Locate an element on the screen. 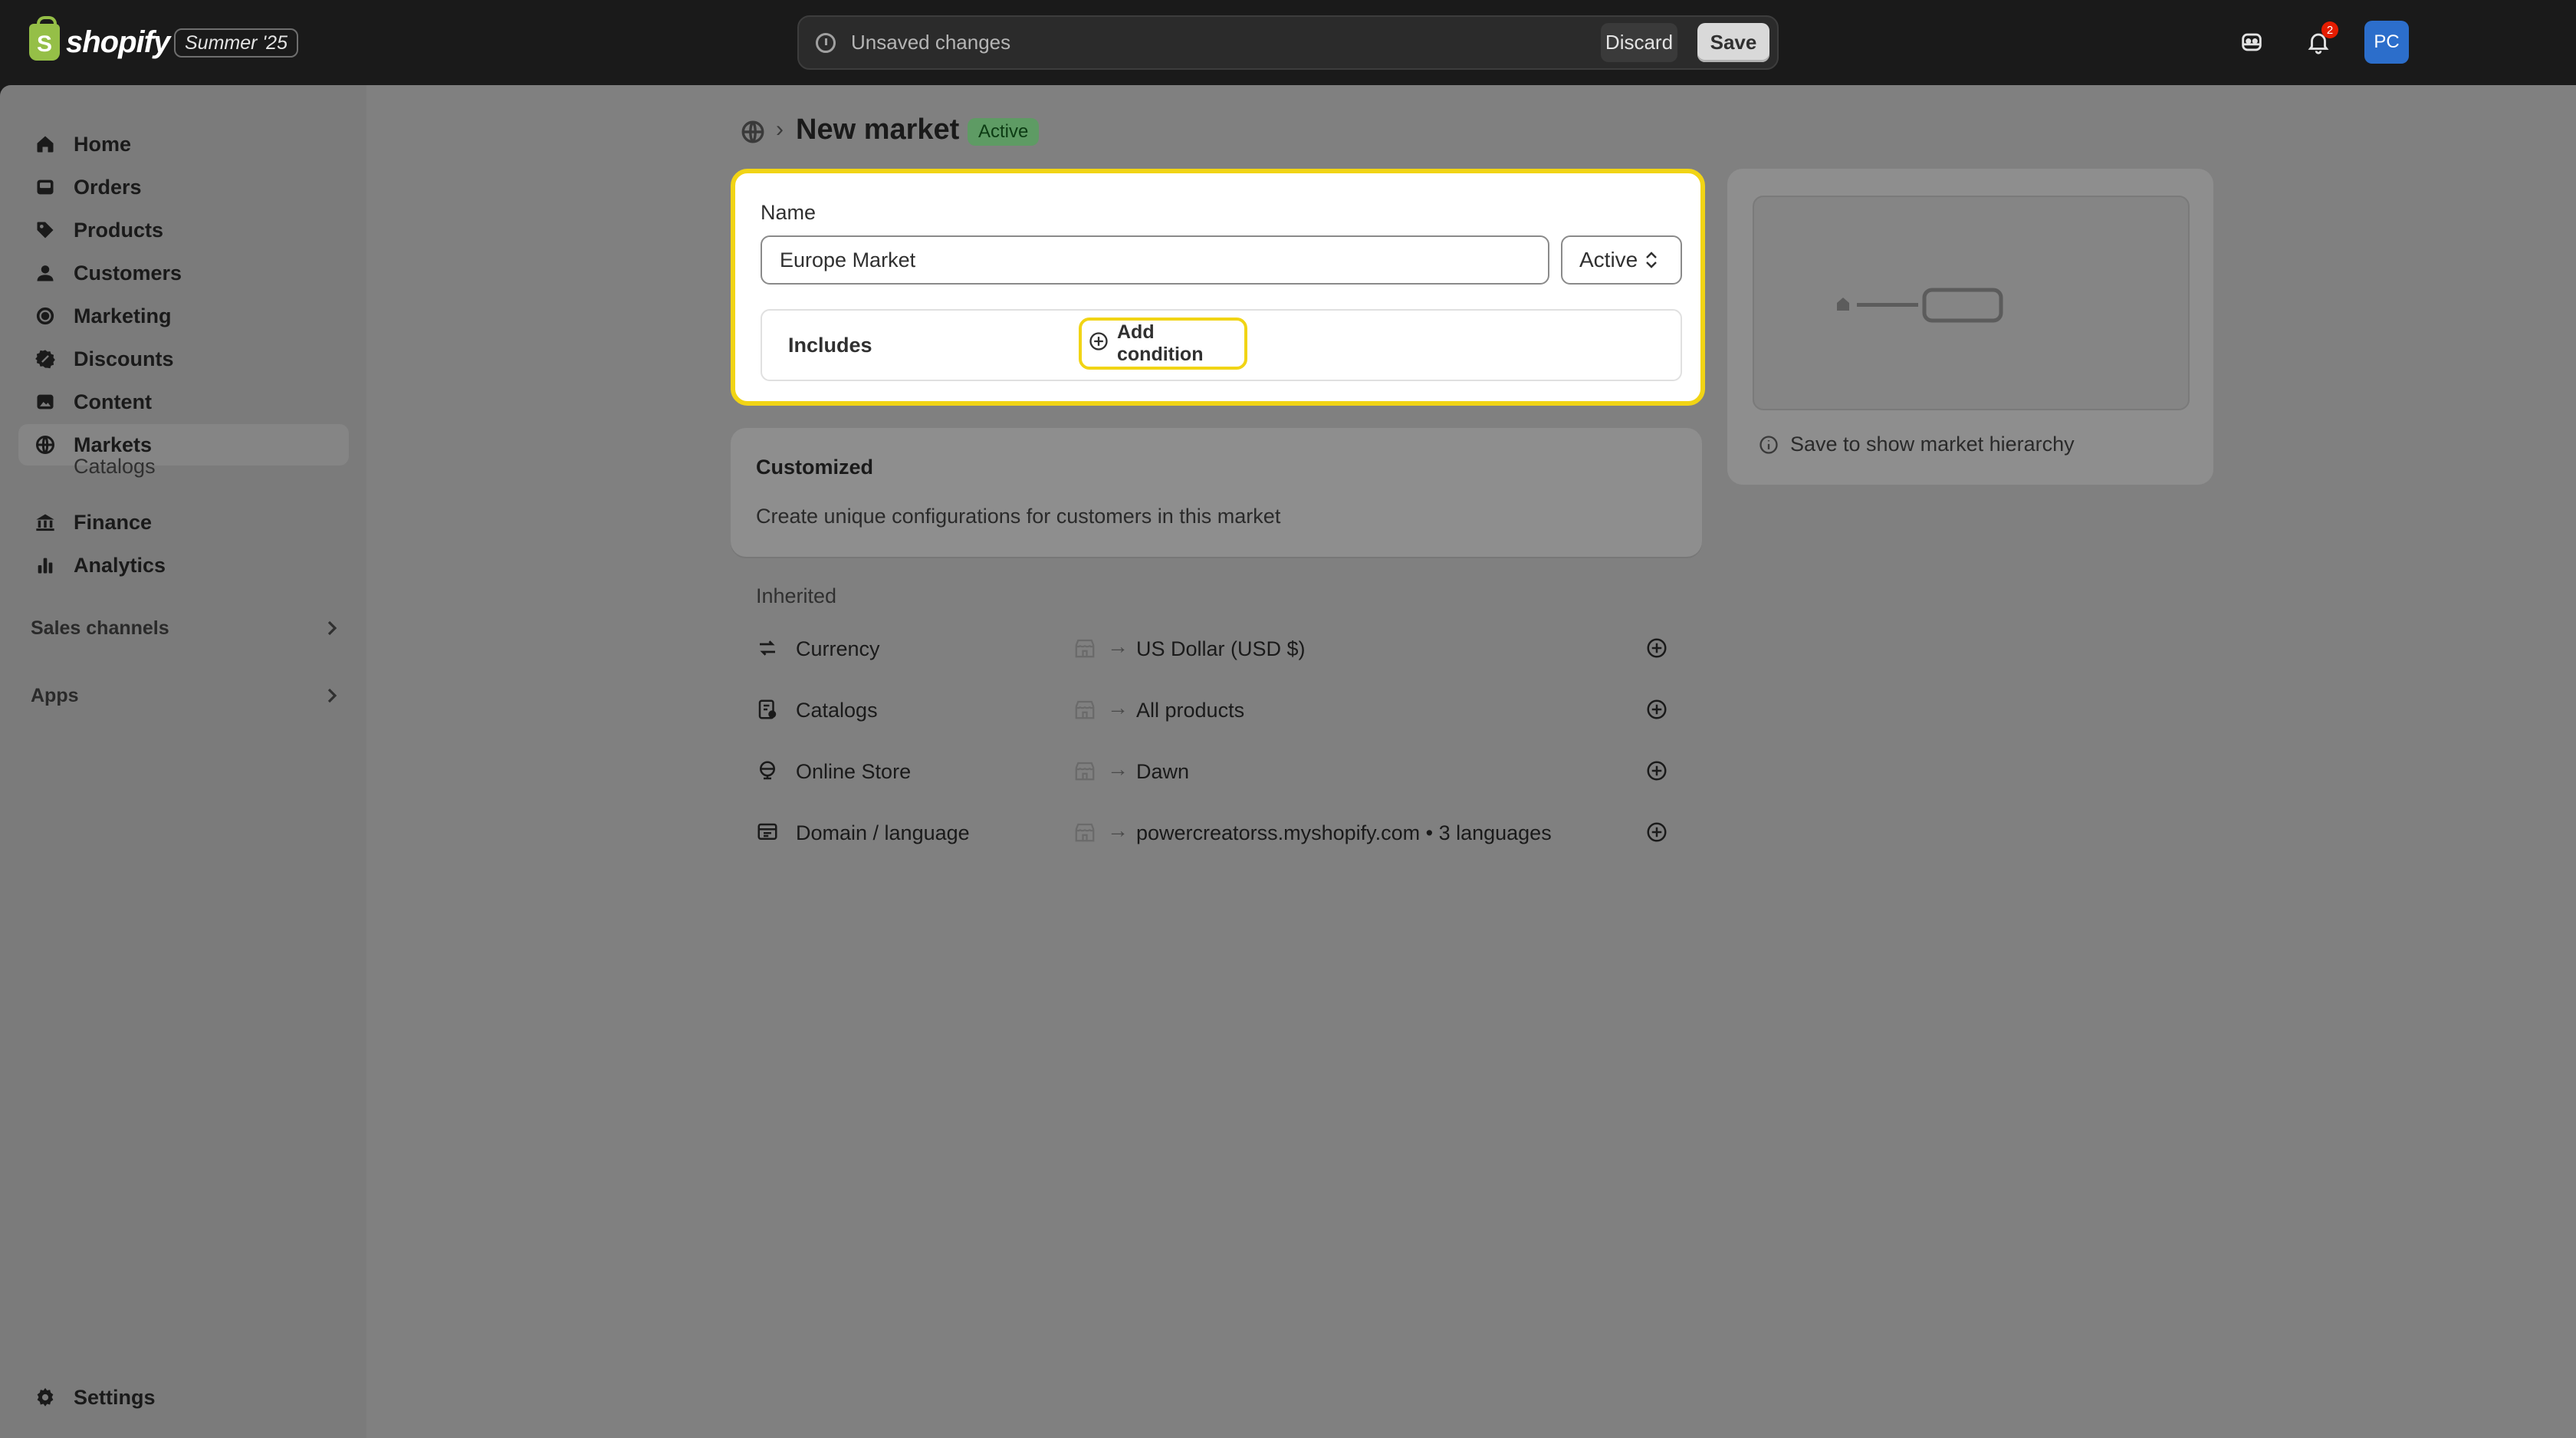  shopify-bag-icon: S is located at coordinates (44, 38).